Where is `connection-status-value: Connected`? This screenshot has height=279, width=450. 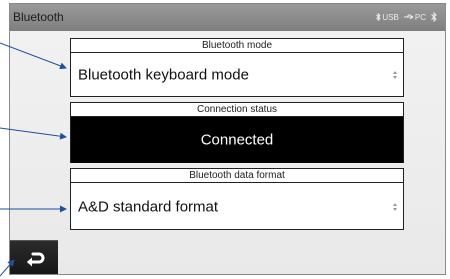 connection-status-value: Connected is located at coordinates (237, 140).